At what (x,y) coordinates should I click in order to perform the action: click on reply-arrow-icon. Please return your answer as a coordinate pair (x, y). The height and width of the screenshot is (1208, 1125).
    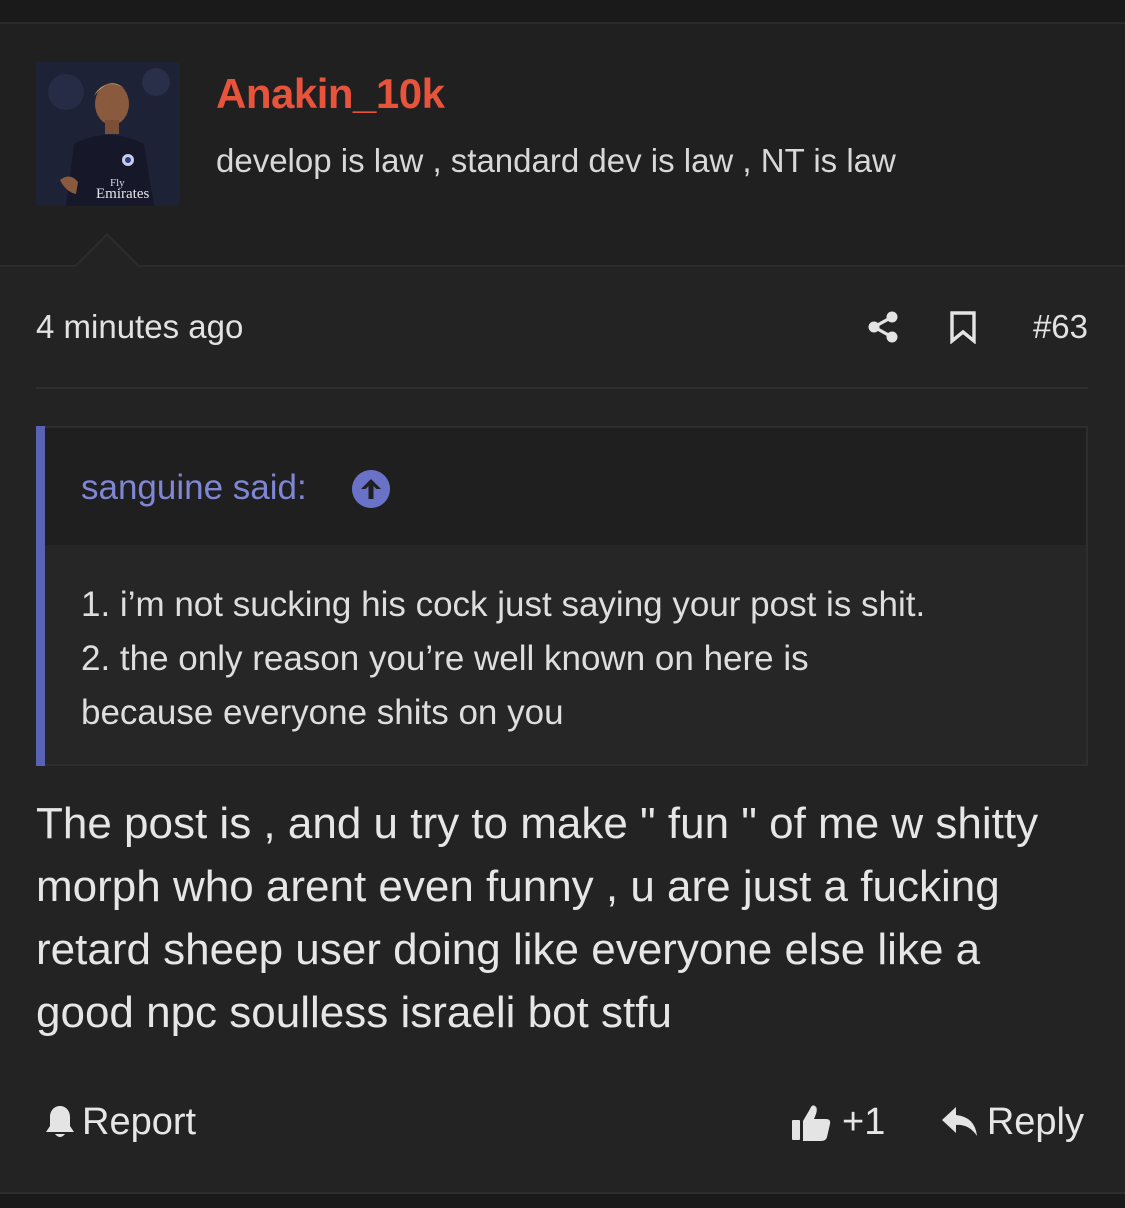
    Looking at the image, I should click on (959, 1121).